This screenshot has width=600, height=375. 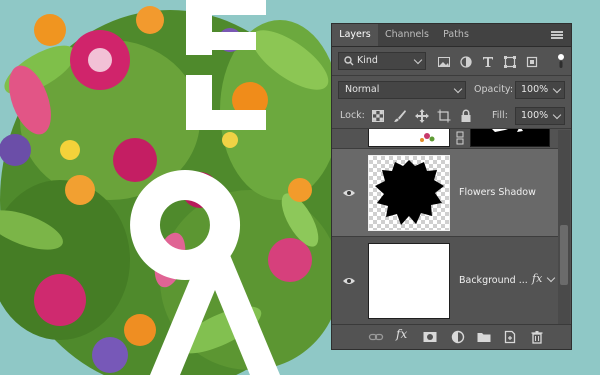 What do you see at coordinates (484, 337) in the screenshot?
I see `new-group-icon` at bounding box center [484, 337].